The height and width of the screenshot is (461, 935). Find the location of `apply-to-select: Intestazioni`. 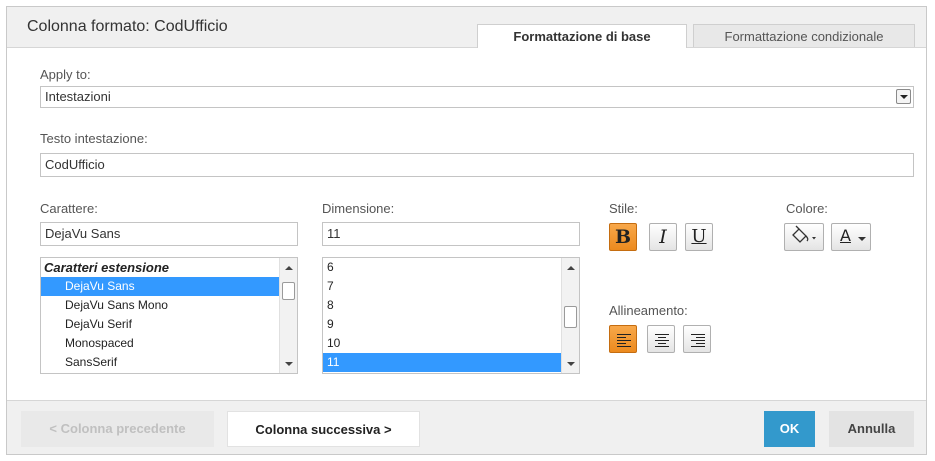

apply-to-select: Intestazioni is located at coordinates (477, 97).